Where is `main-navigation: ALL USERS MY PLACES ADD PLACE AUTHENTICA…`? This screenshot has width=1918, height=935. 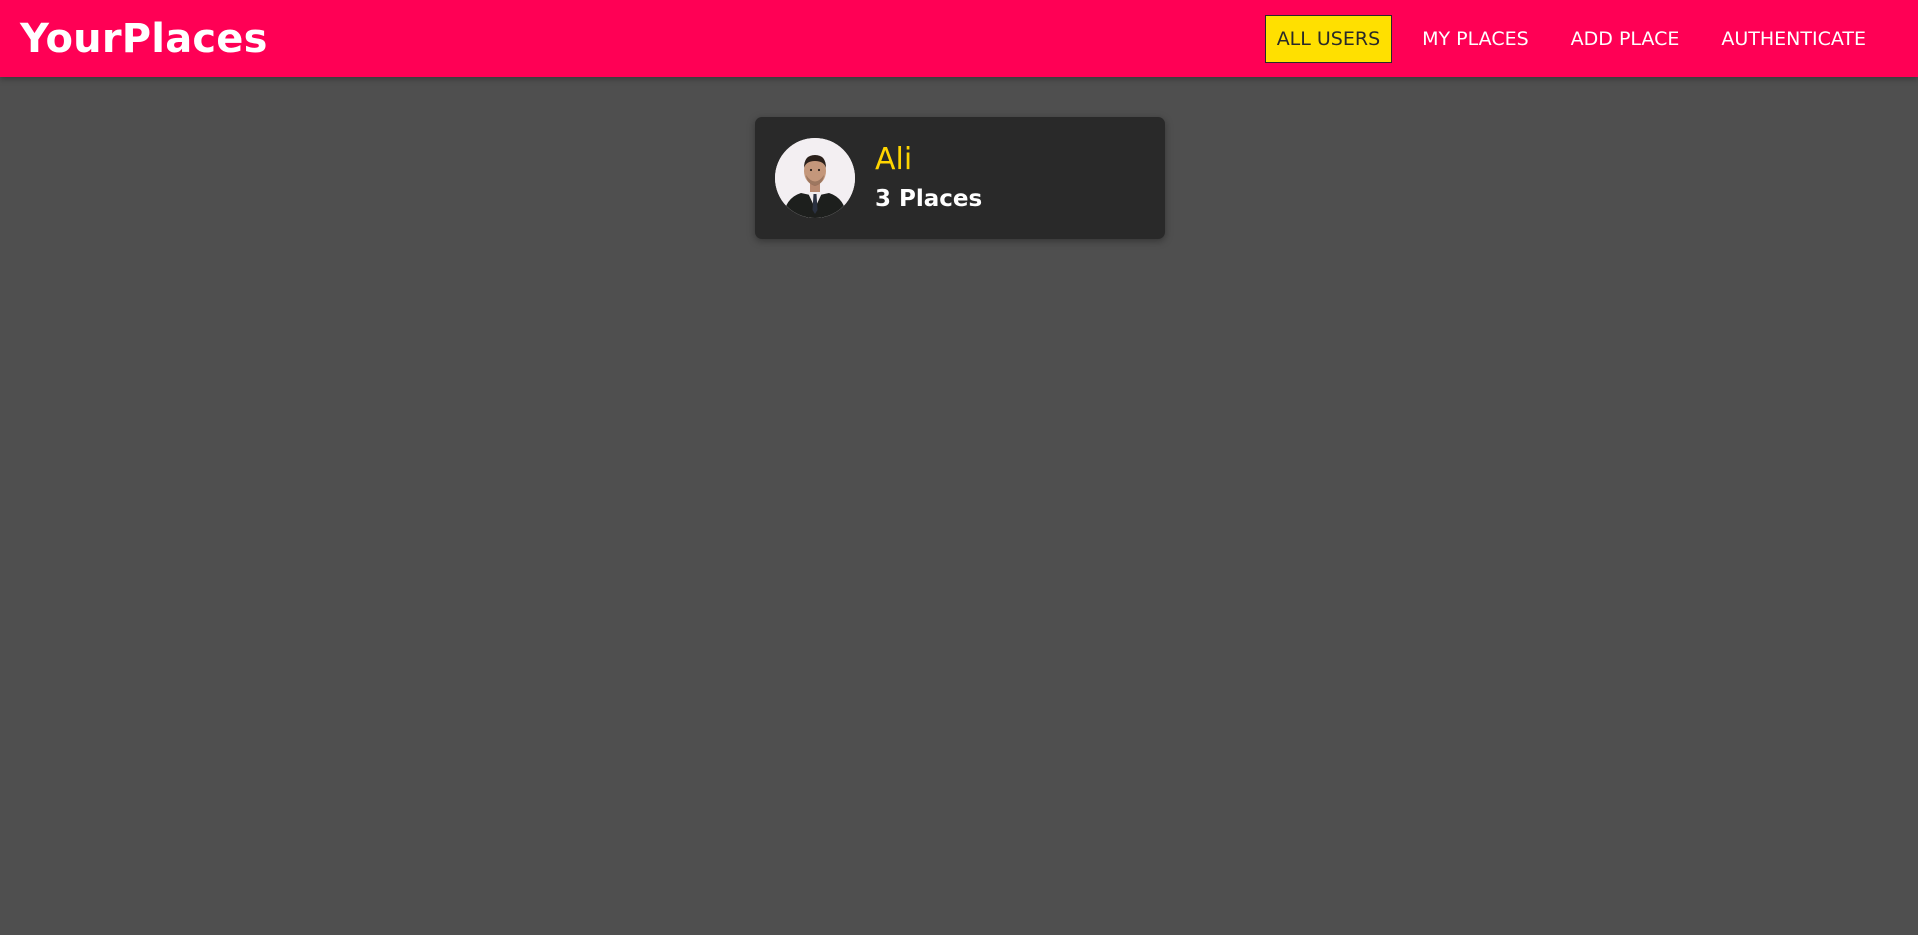 main-navigation: ALL USERS MY PLACES ADD PLACE AUTHENTICA… is located at coordinates (1571, 38).